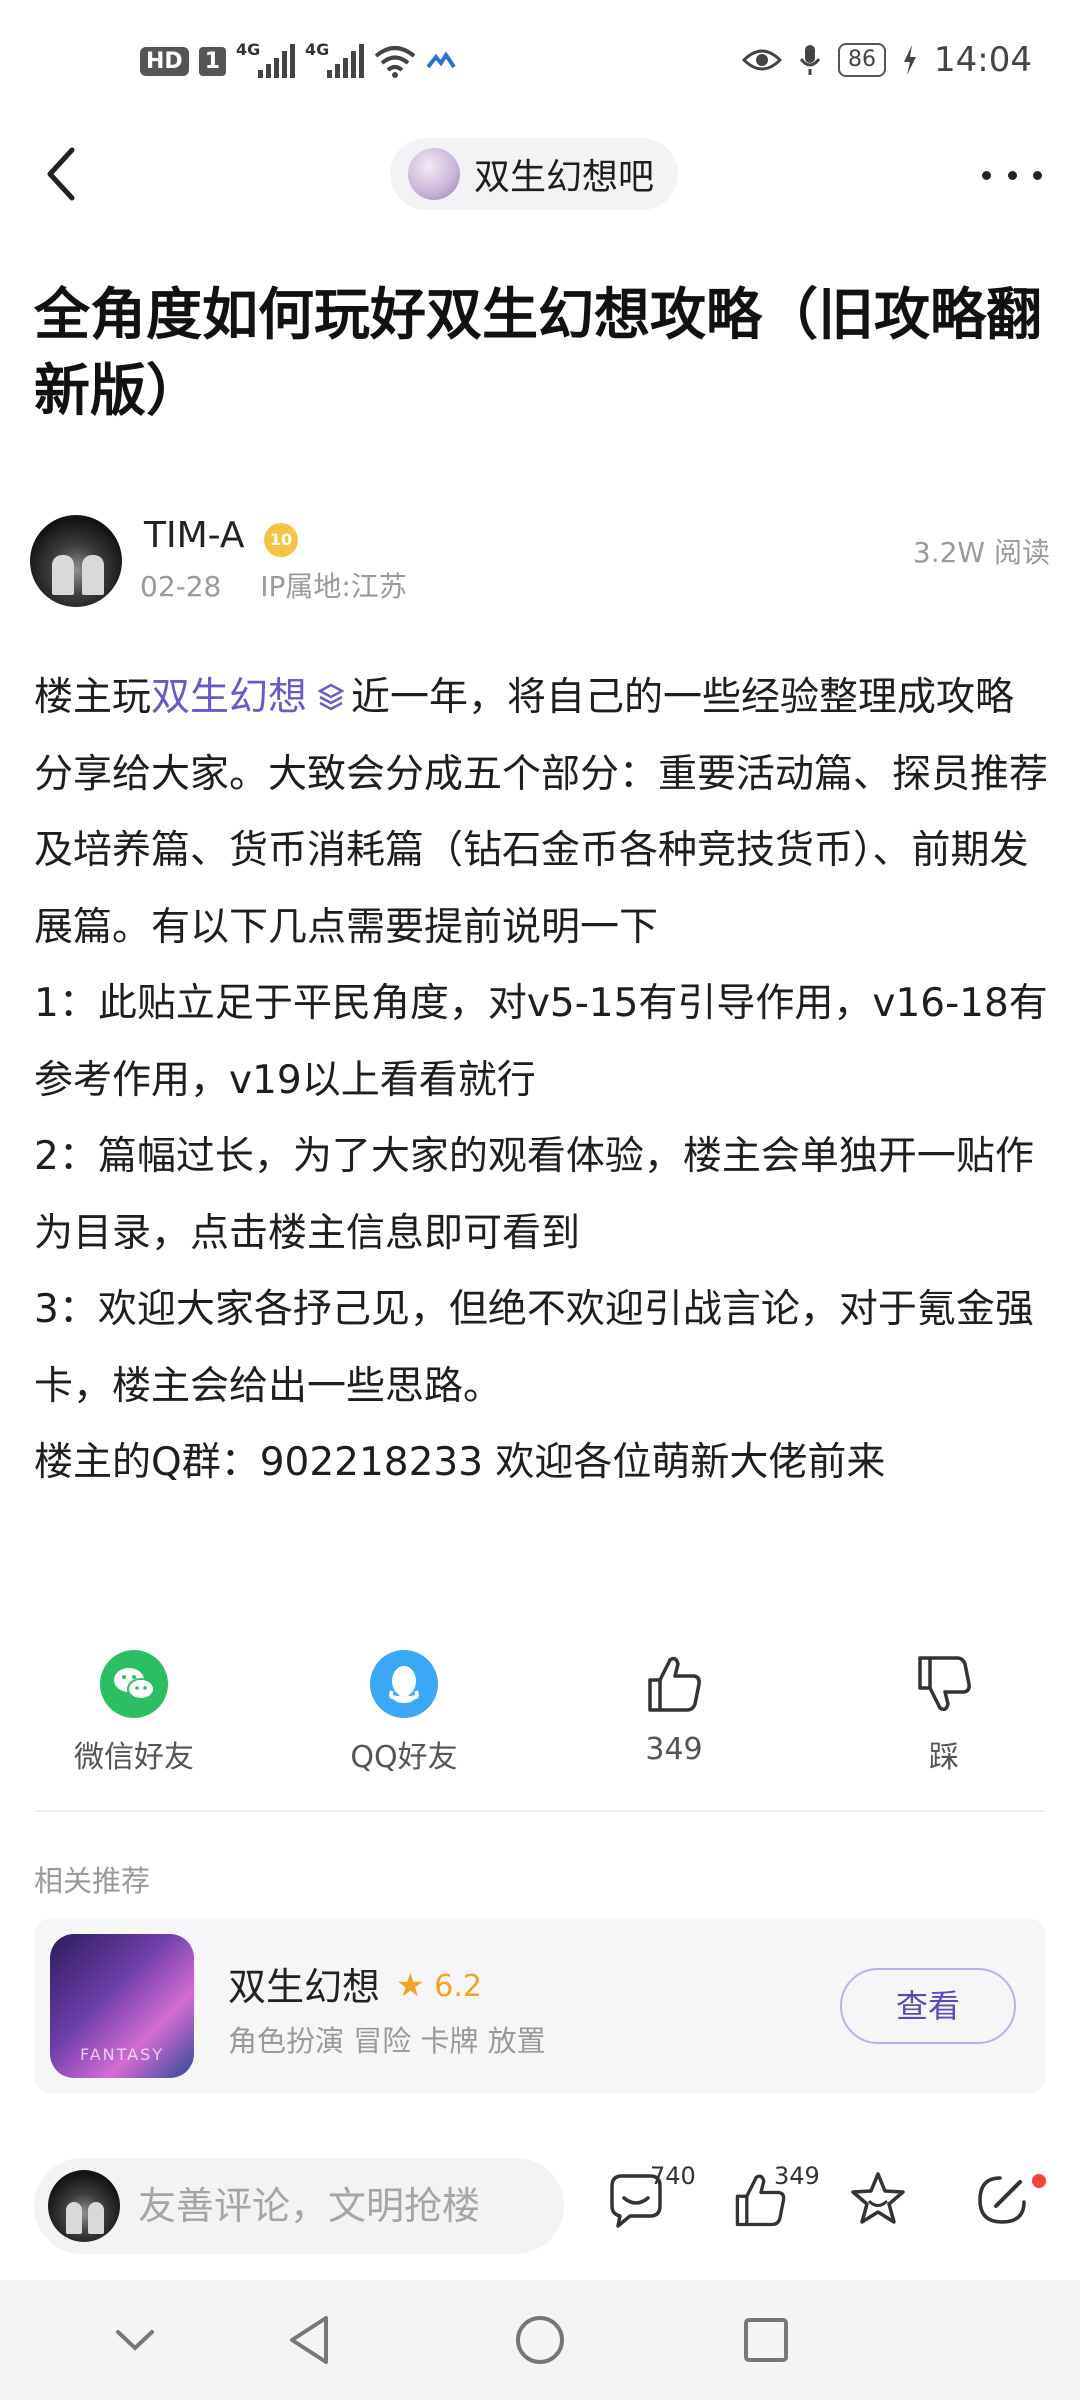 This screenshot has width=1080, height=2400. What do you see at coordinates (134, 1757) in the screenshot?
I see `share-wechat-label: 微信好友` at bounding box center [134, 1757].